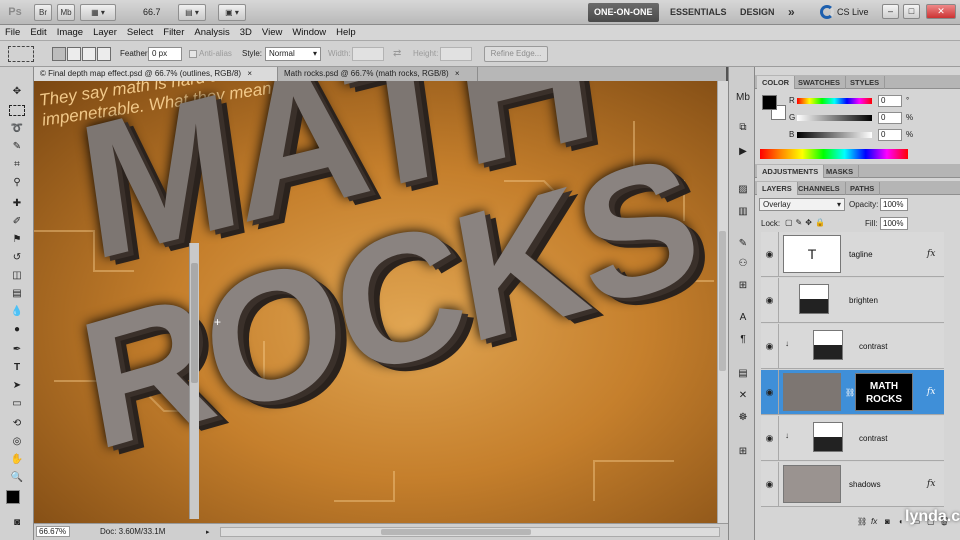 The width and height of the screenshot is (960, 540). What do you see at coordinates (456, 54) in the screenshot?
I see `height-input` at bounding box center [456, 54].